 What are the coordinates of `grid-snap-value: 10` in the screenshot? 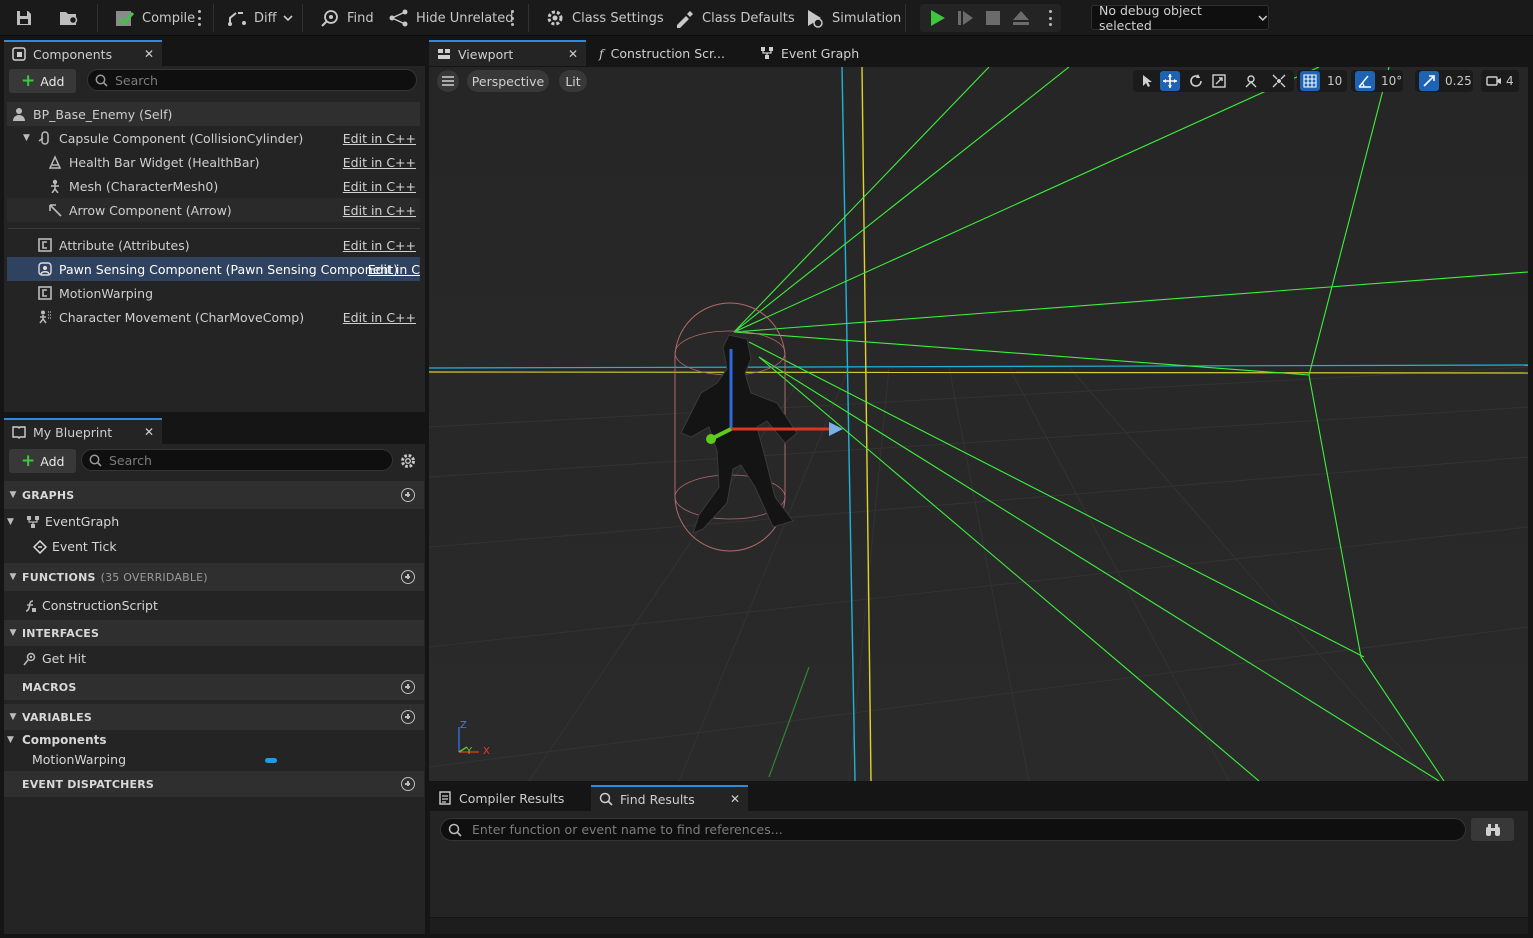 It's located at (1334, 81).